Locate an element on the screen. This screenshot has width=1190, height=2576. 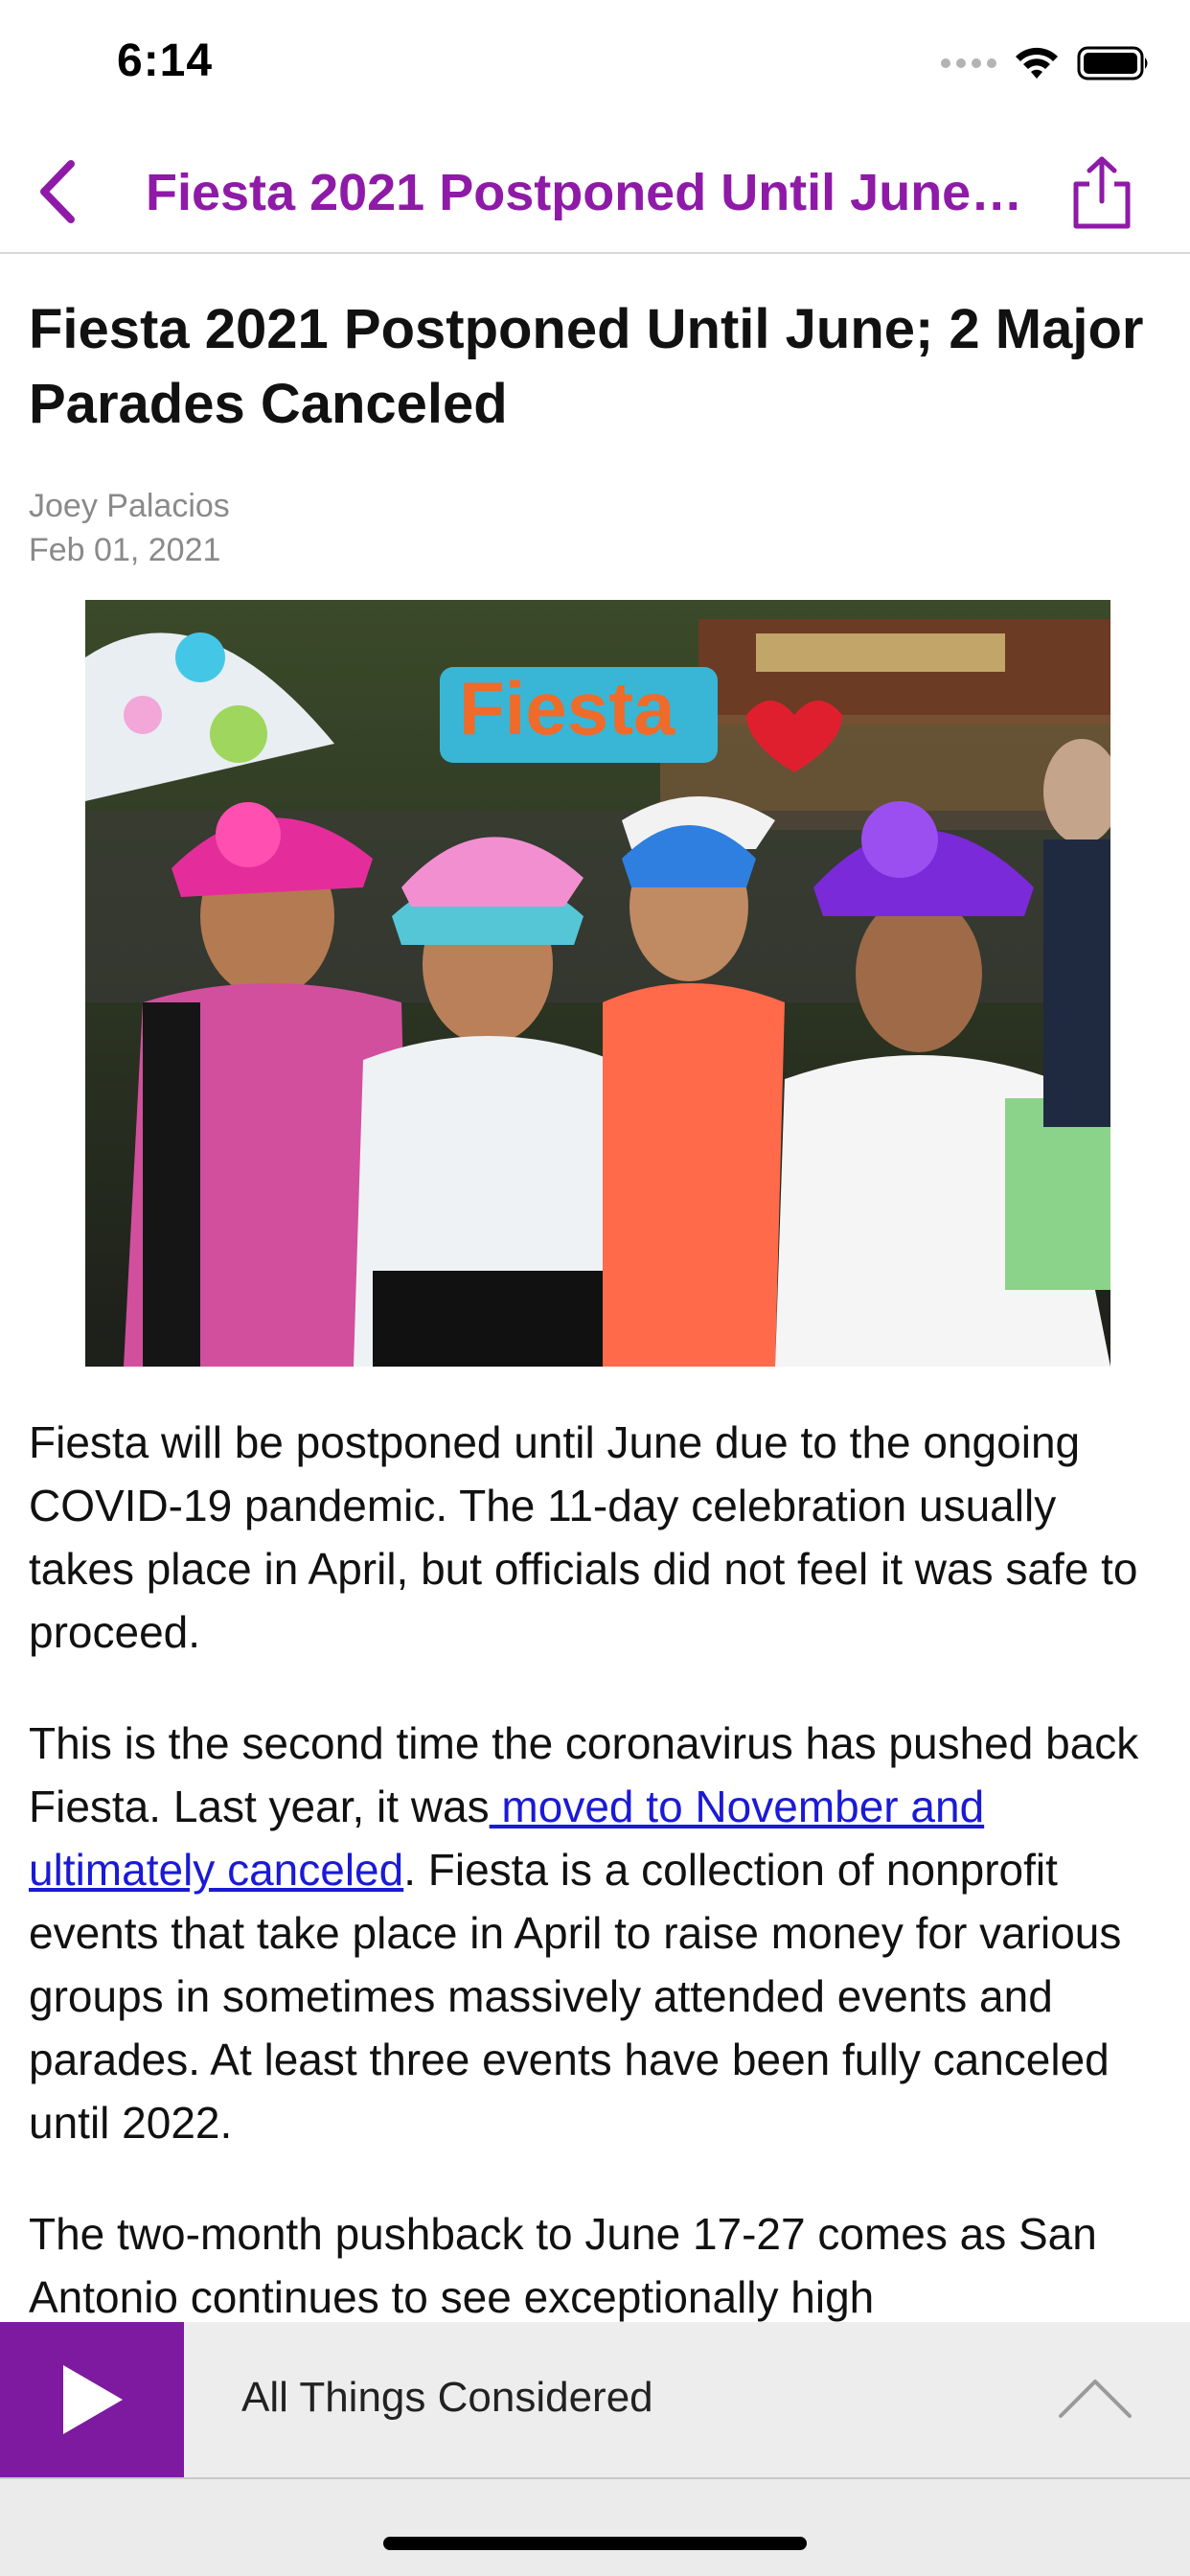
share-button is located at coordinates (1102, 193).